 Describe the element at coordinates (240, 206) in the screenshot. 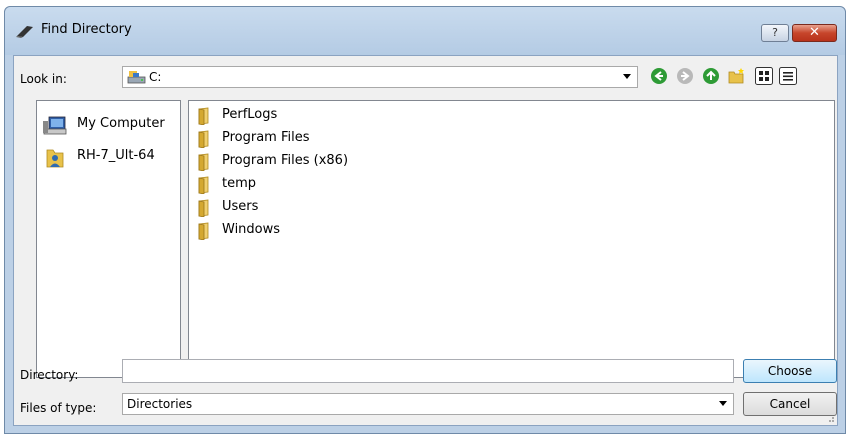

I see `file-name: Users` at that location.